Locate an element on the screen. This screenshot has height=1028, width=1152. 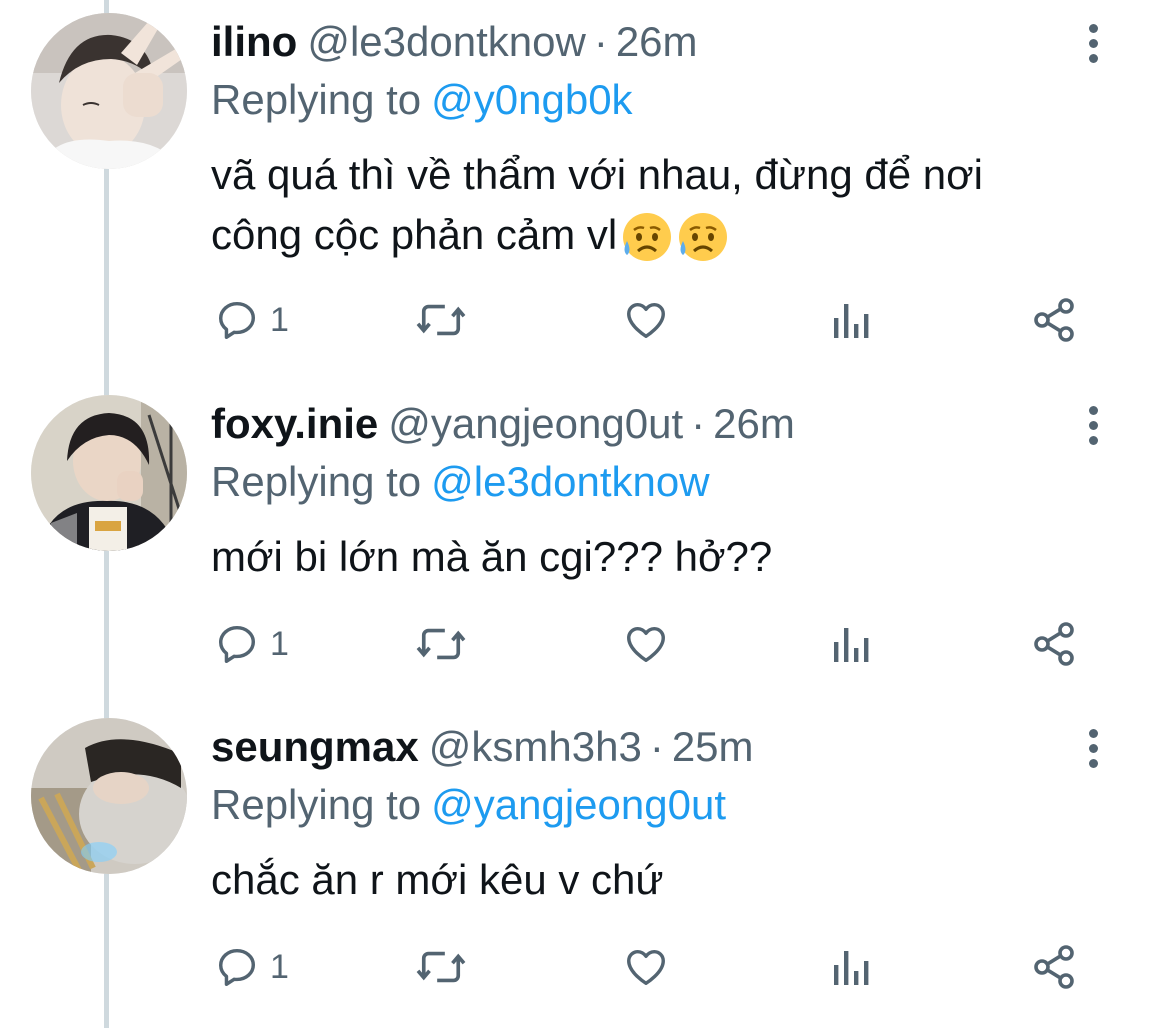
display-name: ilino is located at coordinates (254, 41).